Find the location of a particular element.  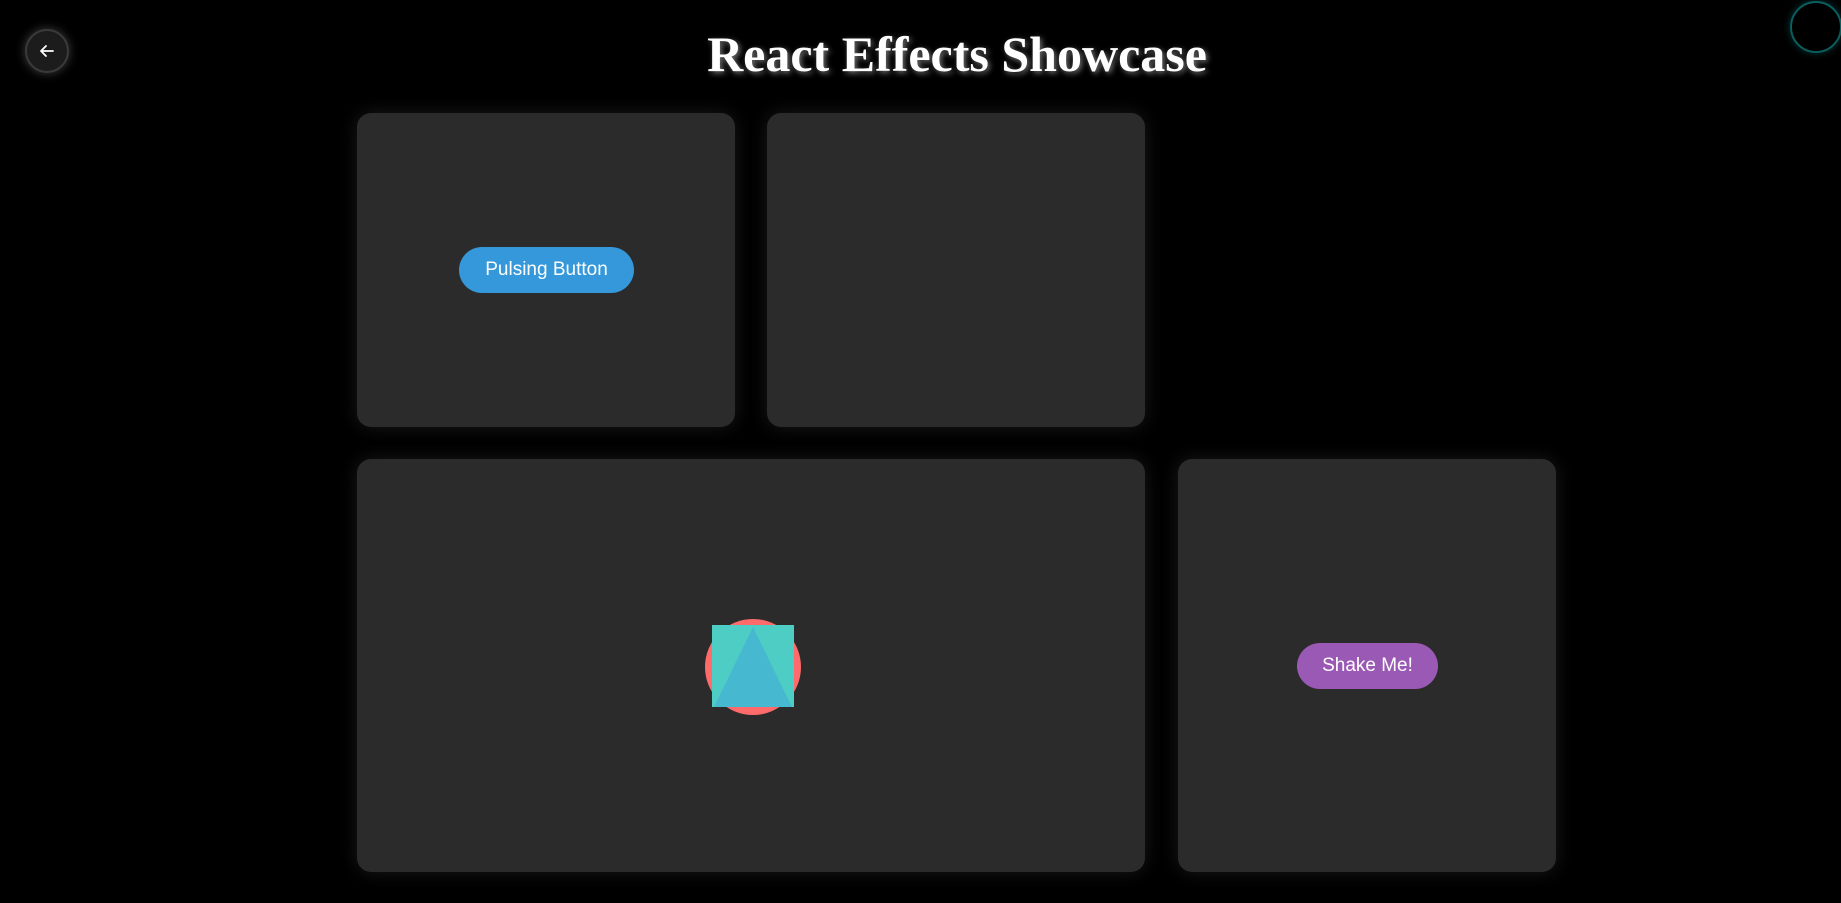

triangle-shape is located at coordinates (753, 667).